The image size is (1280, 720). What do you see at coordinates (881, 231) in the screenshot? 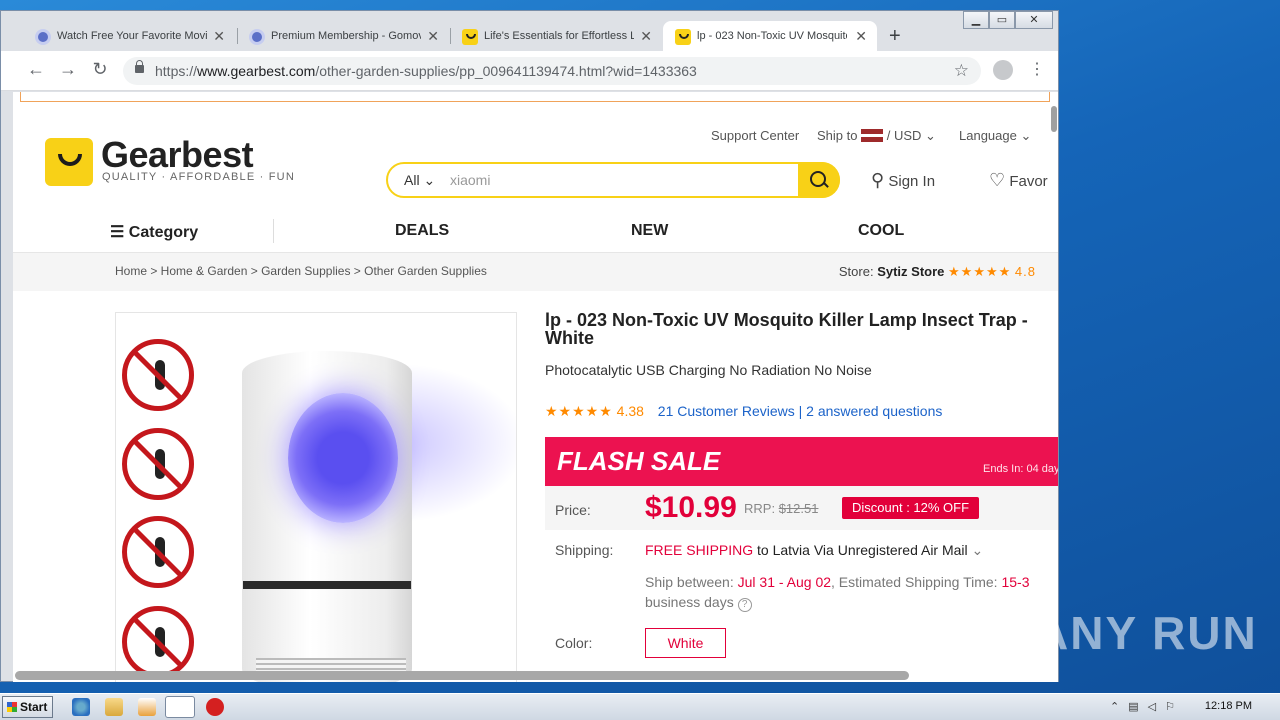
I see `nav-cool: COOL` at bounding box center [881, 231].